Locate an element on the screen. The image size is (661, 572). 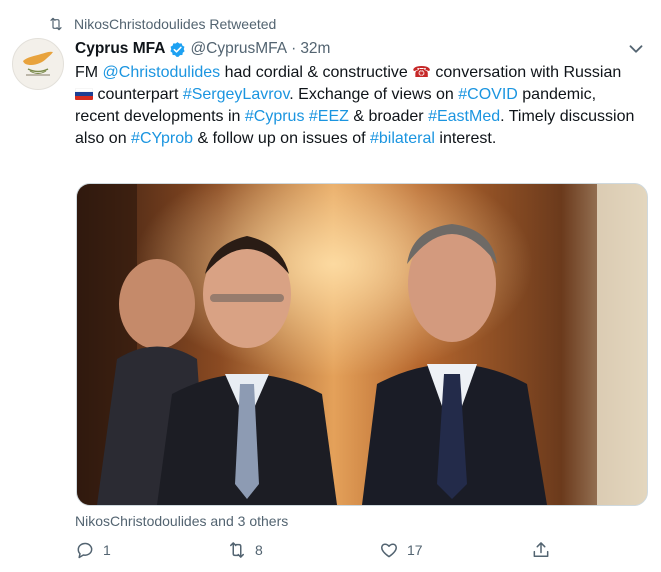
verified-badge-icon is located at coordinates (178, 49).